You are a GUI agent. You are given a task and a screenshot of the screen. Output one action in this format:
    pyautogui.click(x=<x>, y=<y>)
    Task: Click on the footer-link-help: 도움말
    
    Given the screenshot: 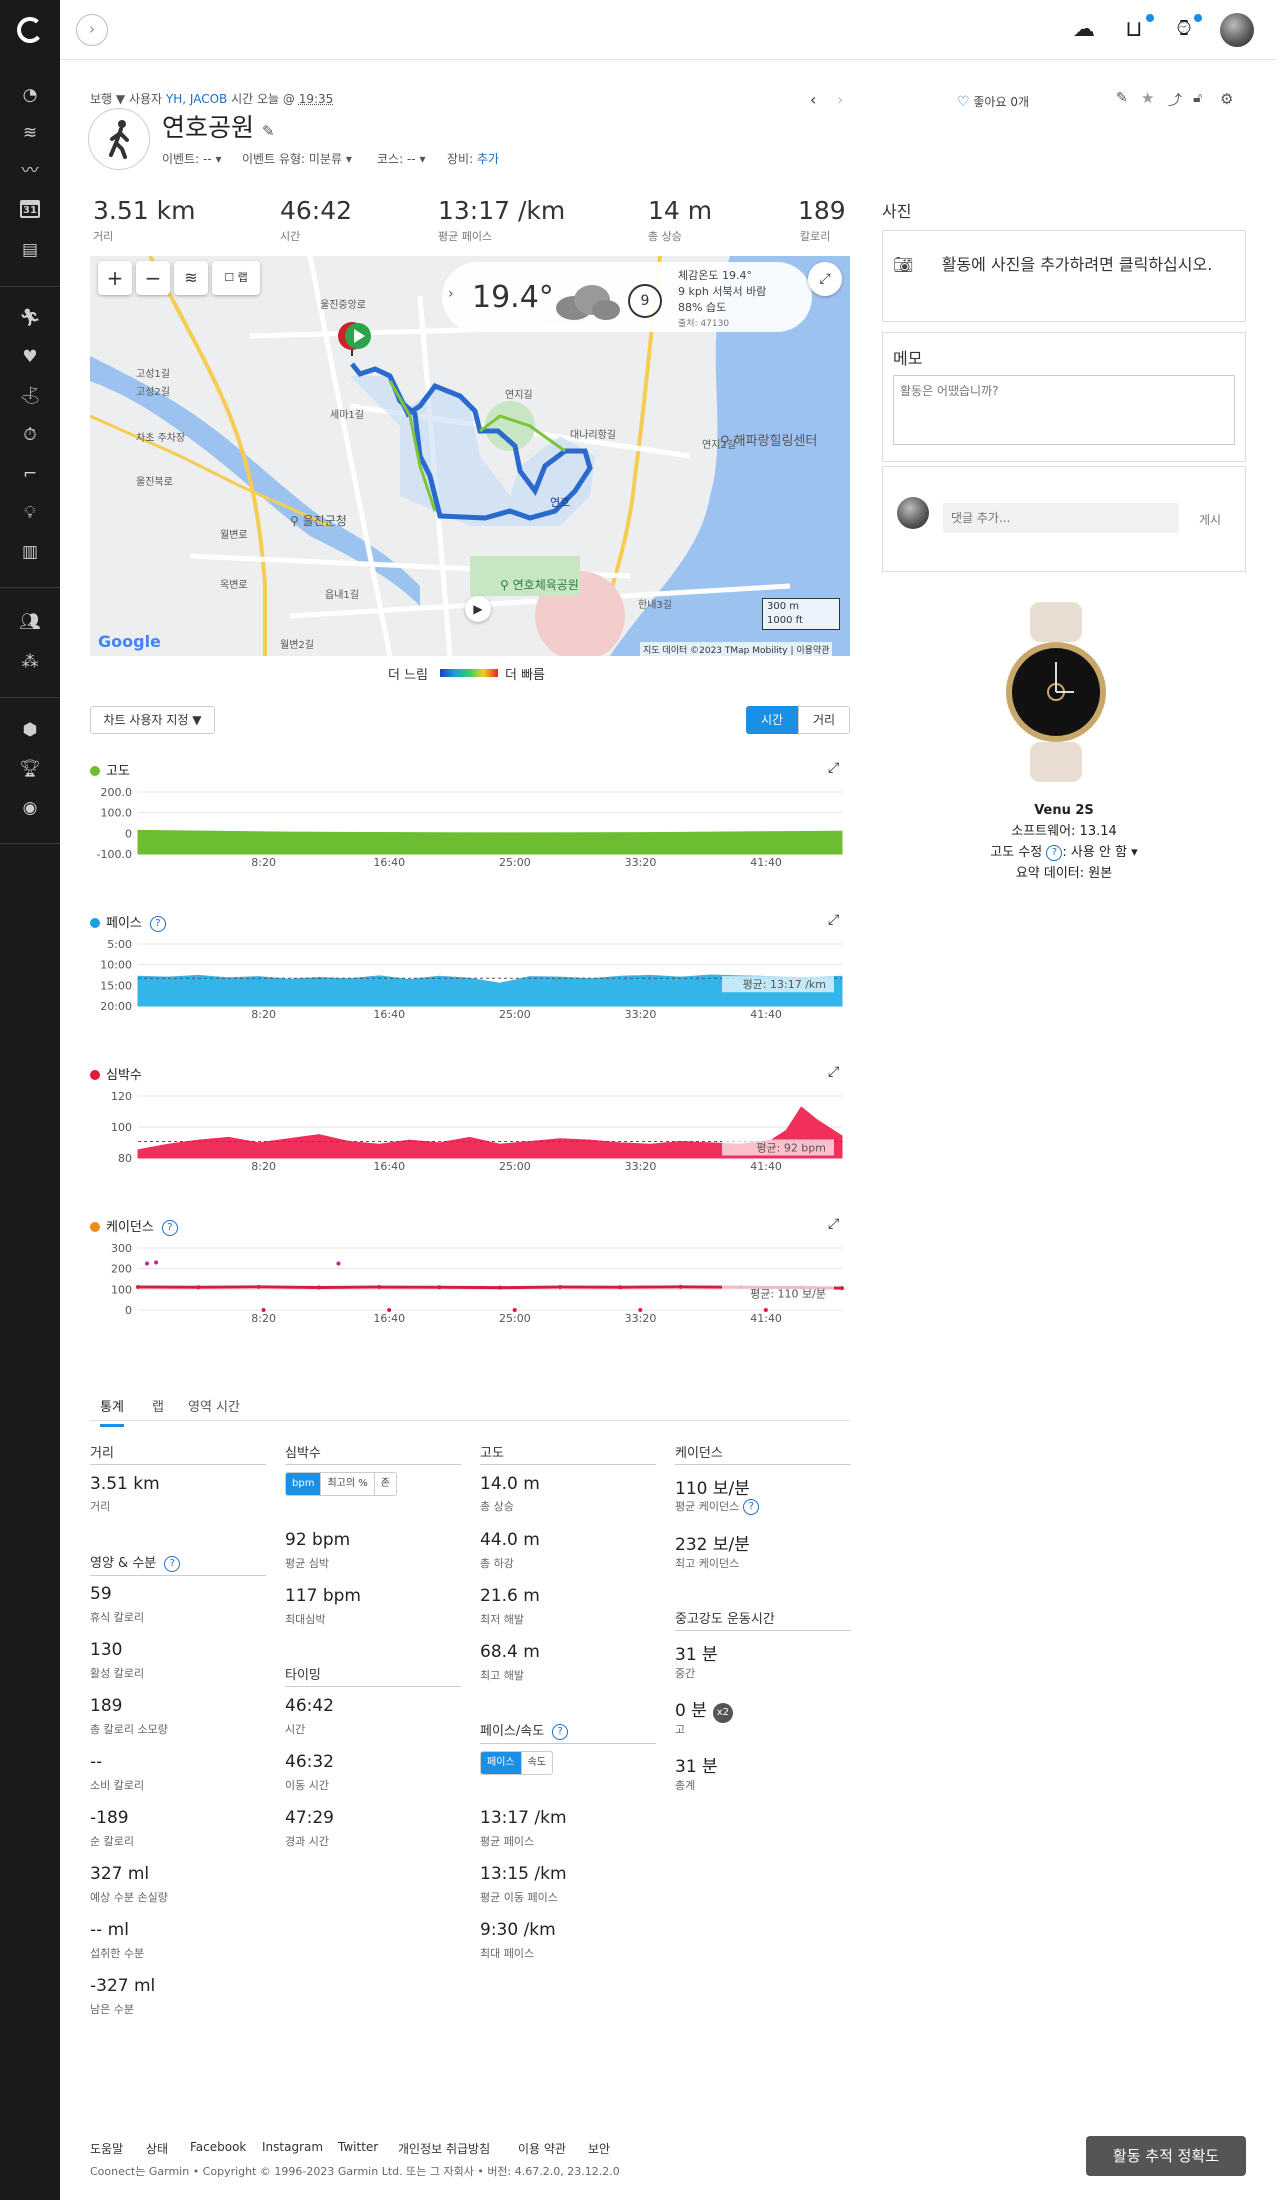 What is the action you would take?
    pyautogui.click(x=106, y=2148)
    